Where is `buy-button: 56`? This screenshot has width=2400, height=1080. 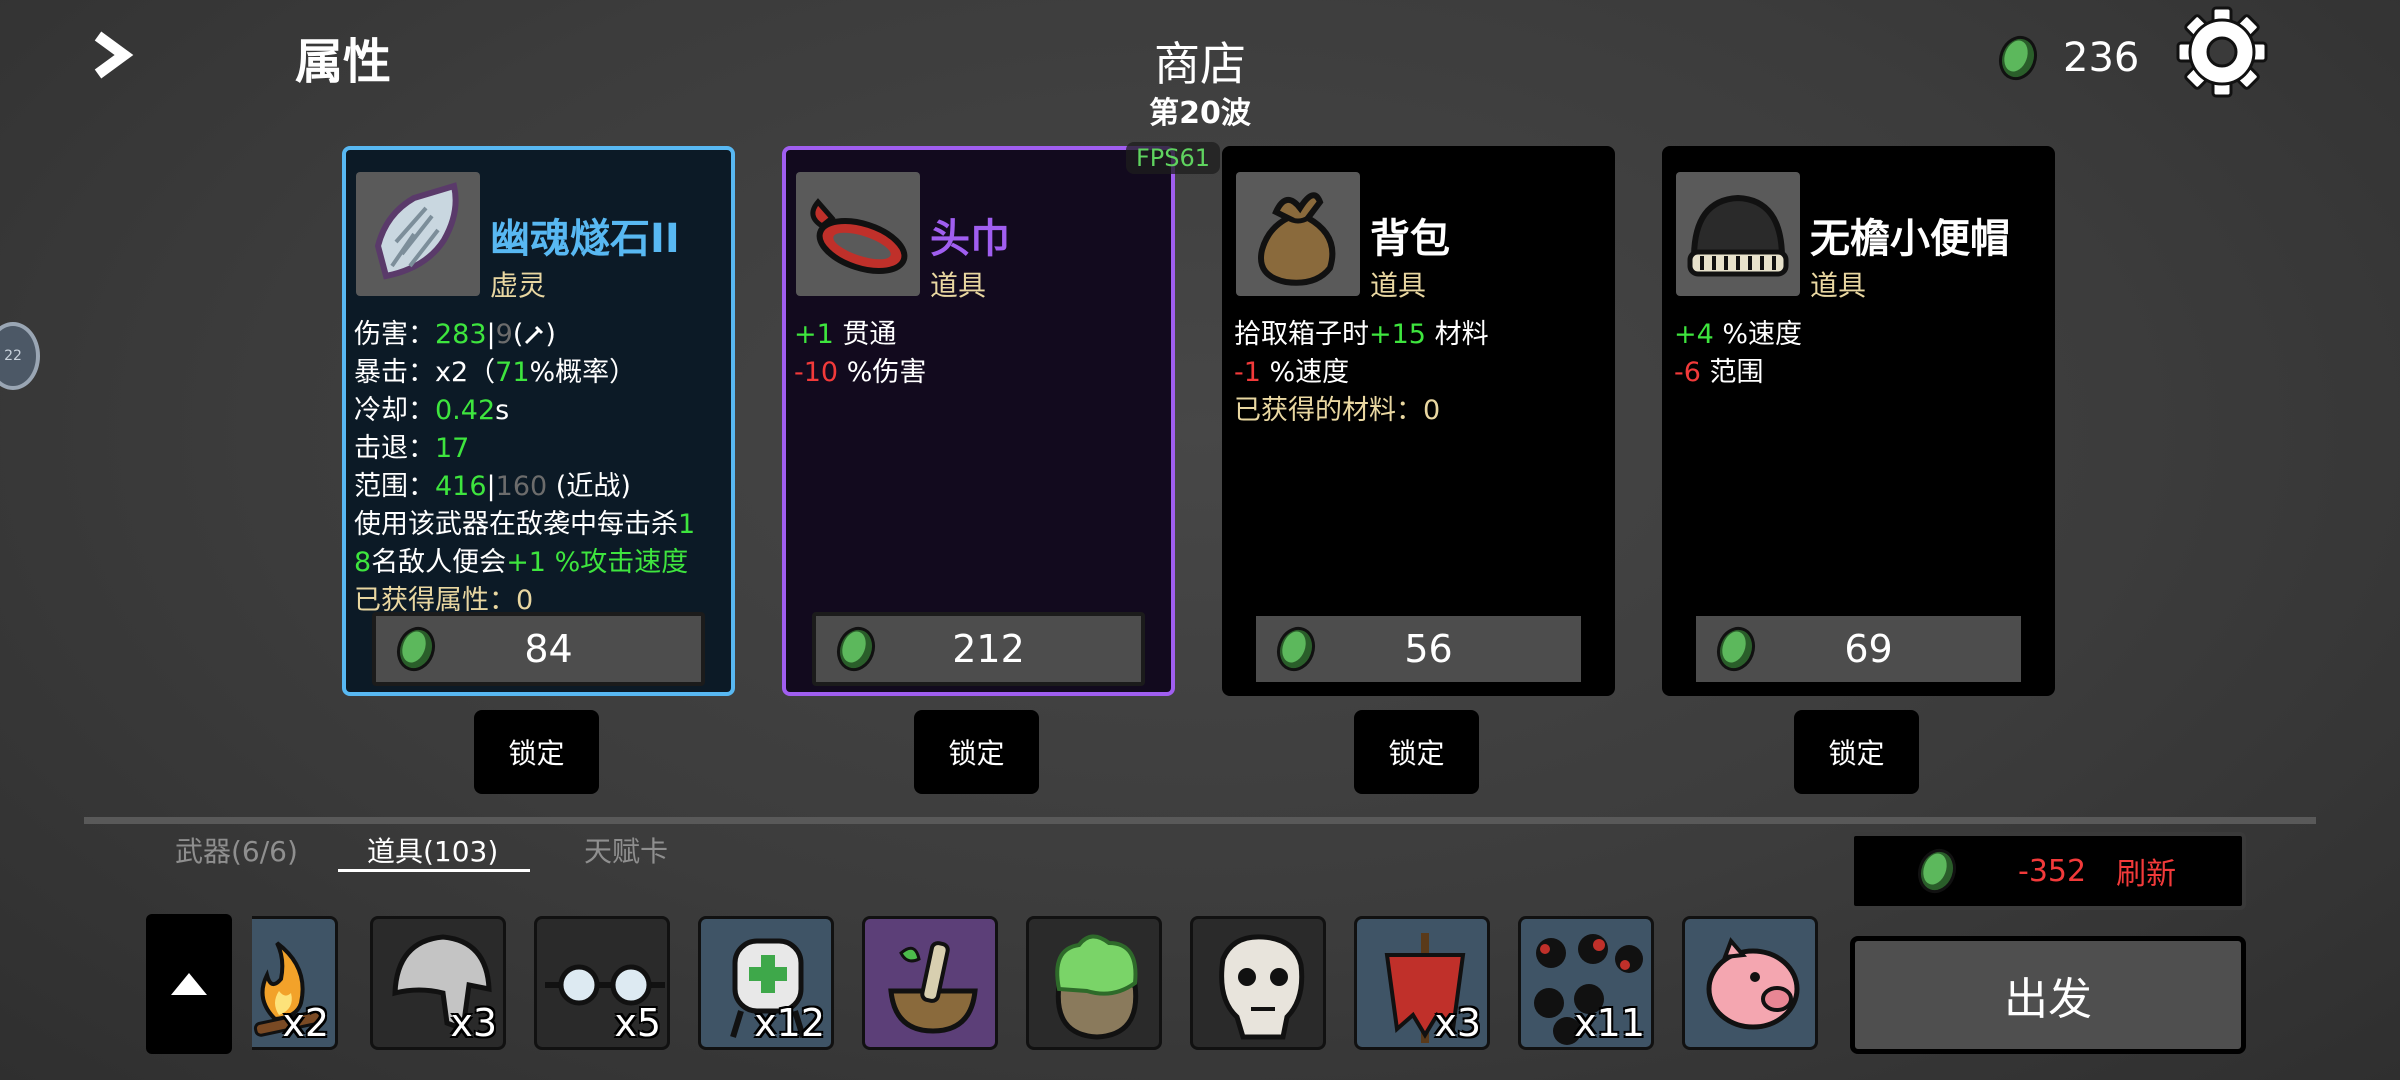
buy-button: 56 is located at coordinates (1418, 649).